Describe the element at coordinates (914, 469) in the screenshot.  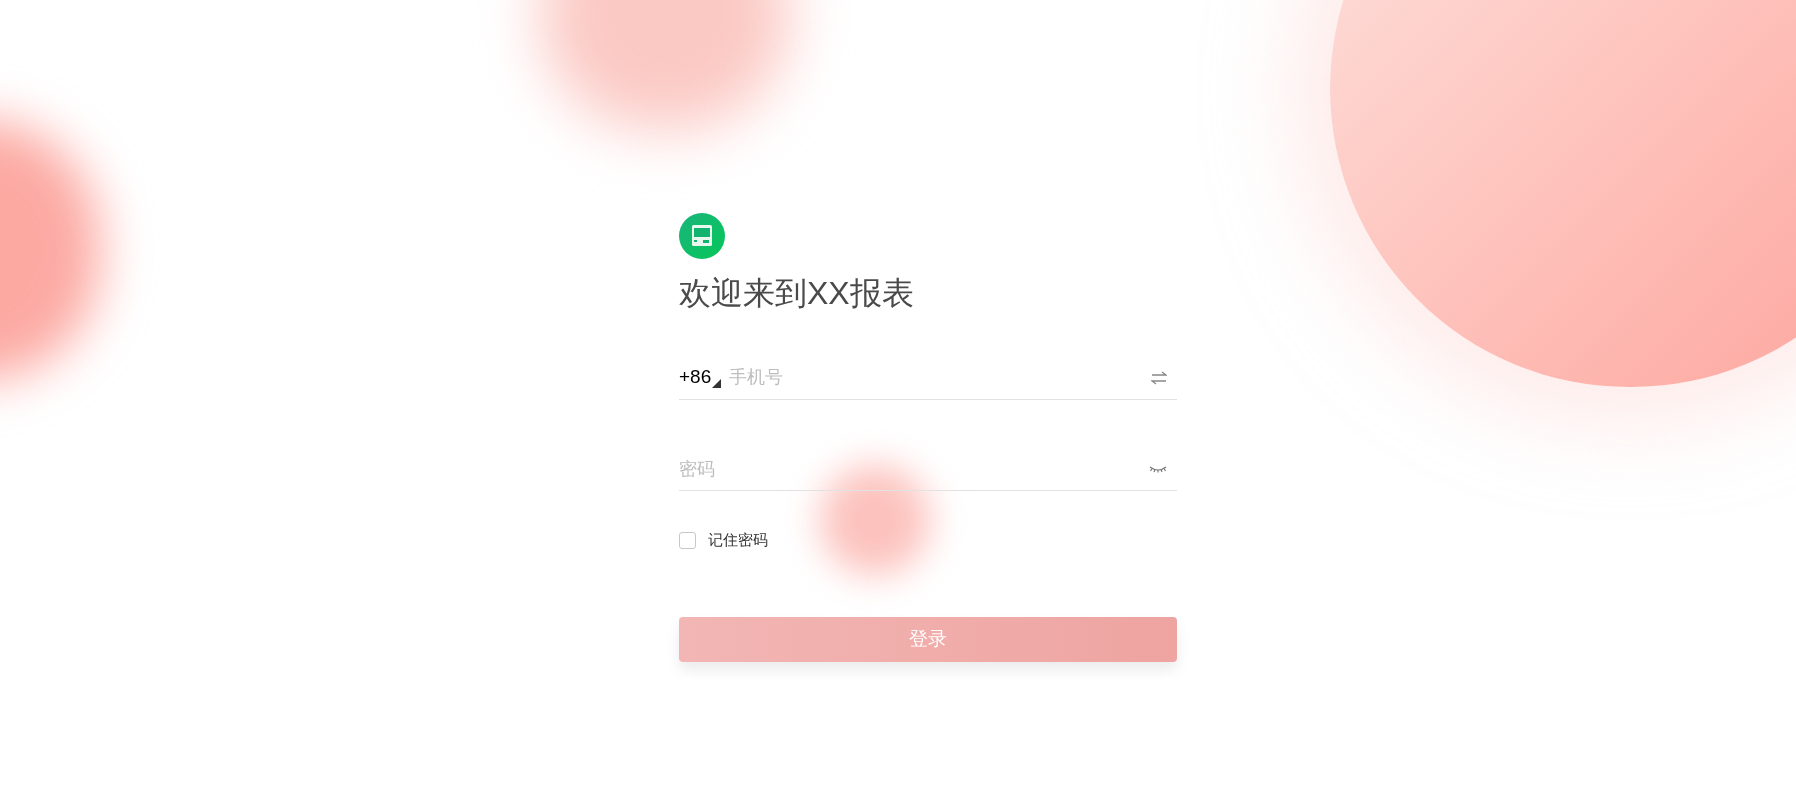
I see `password-input: 密码` at that location.